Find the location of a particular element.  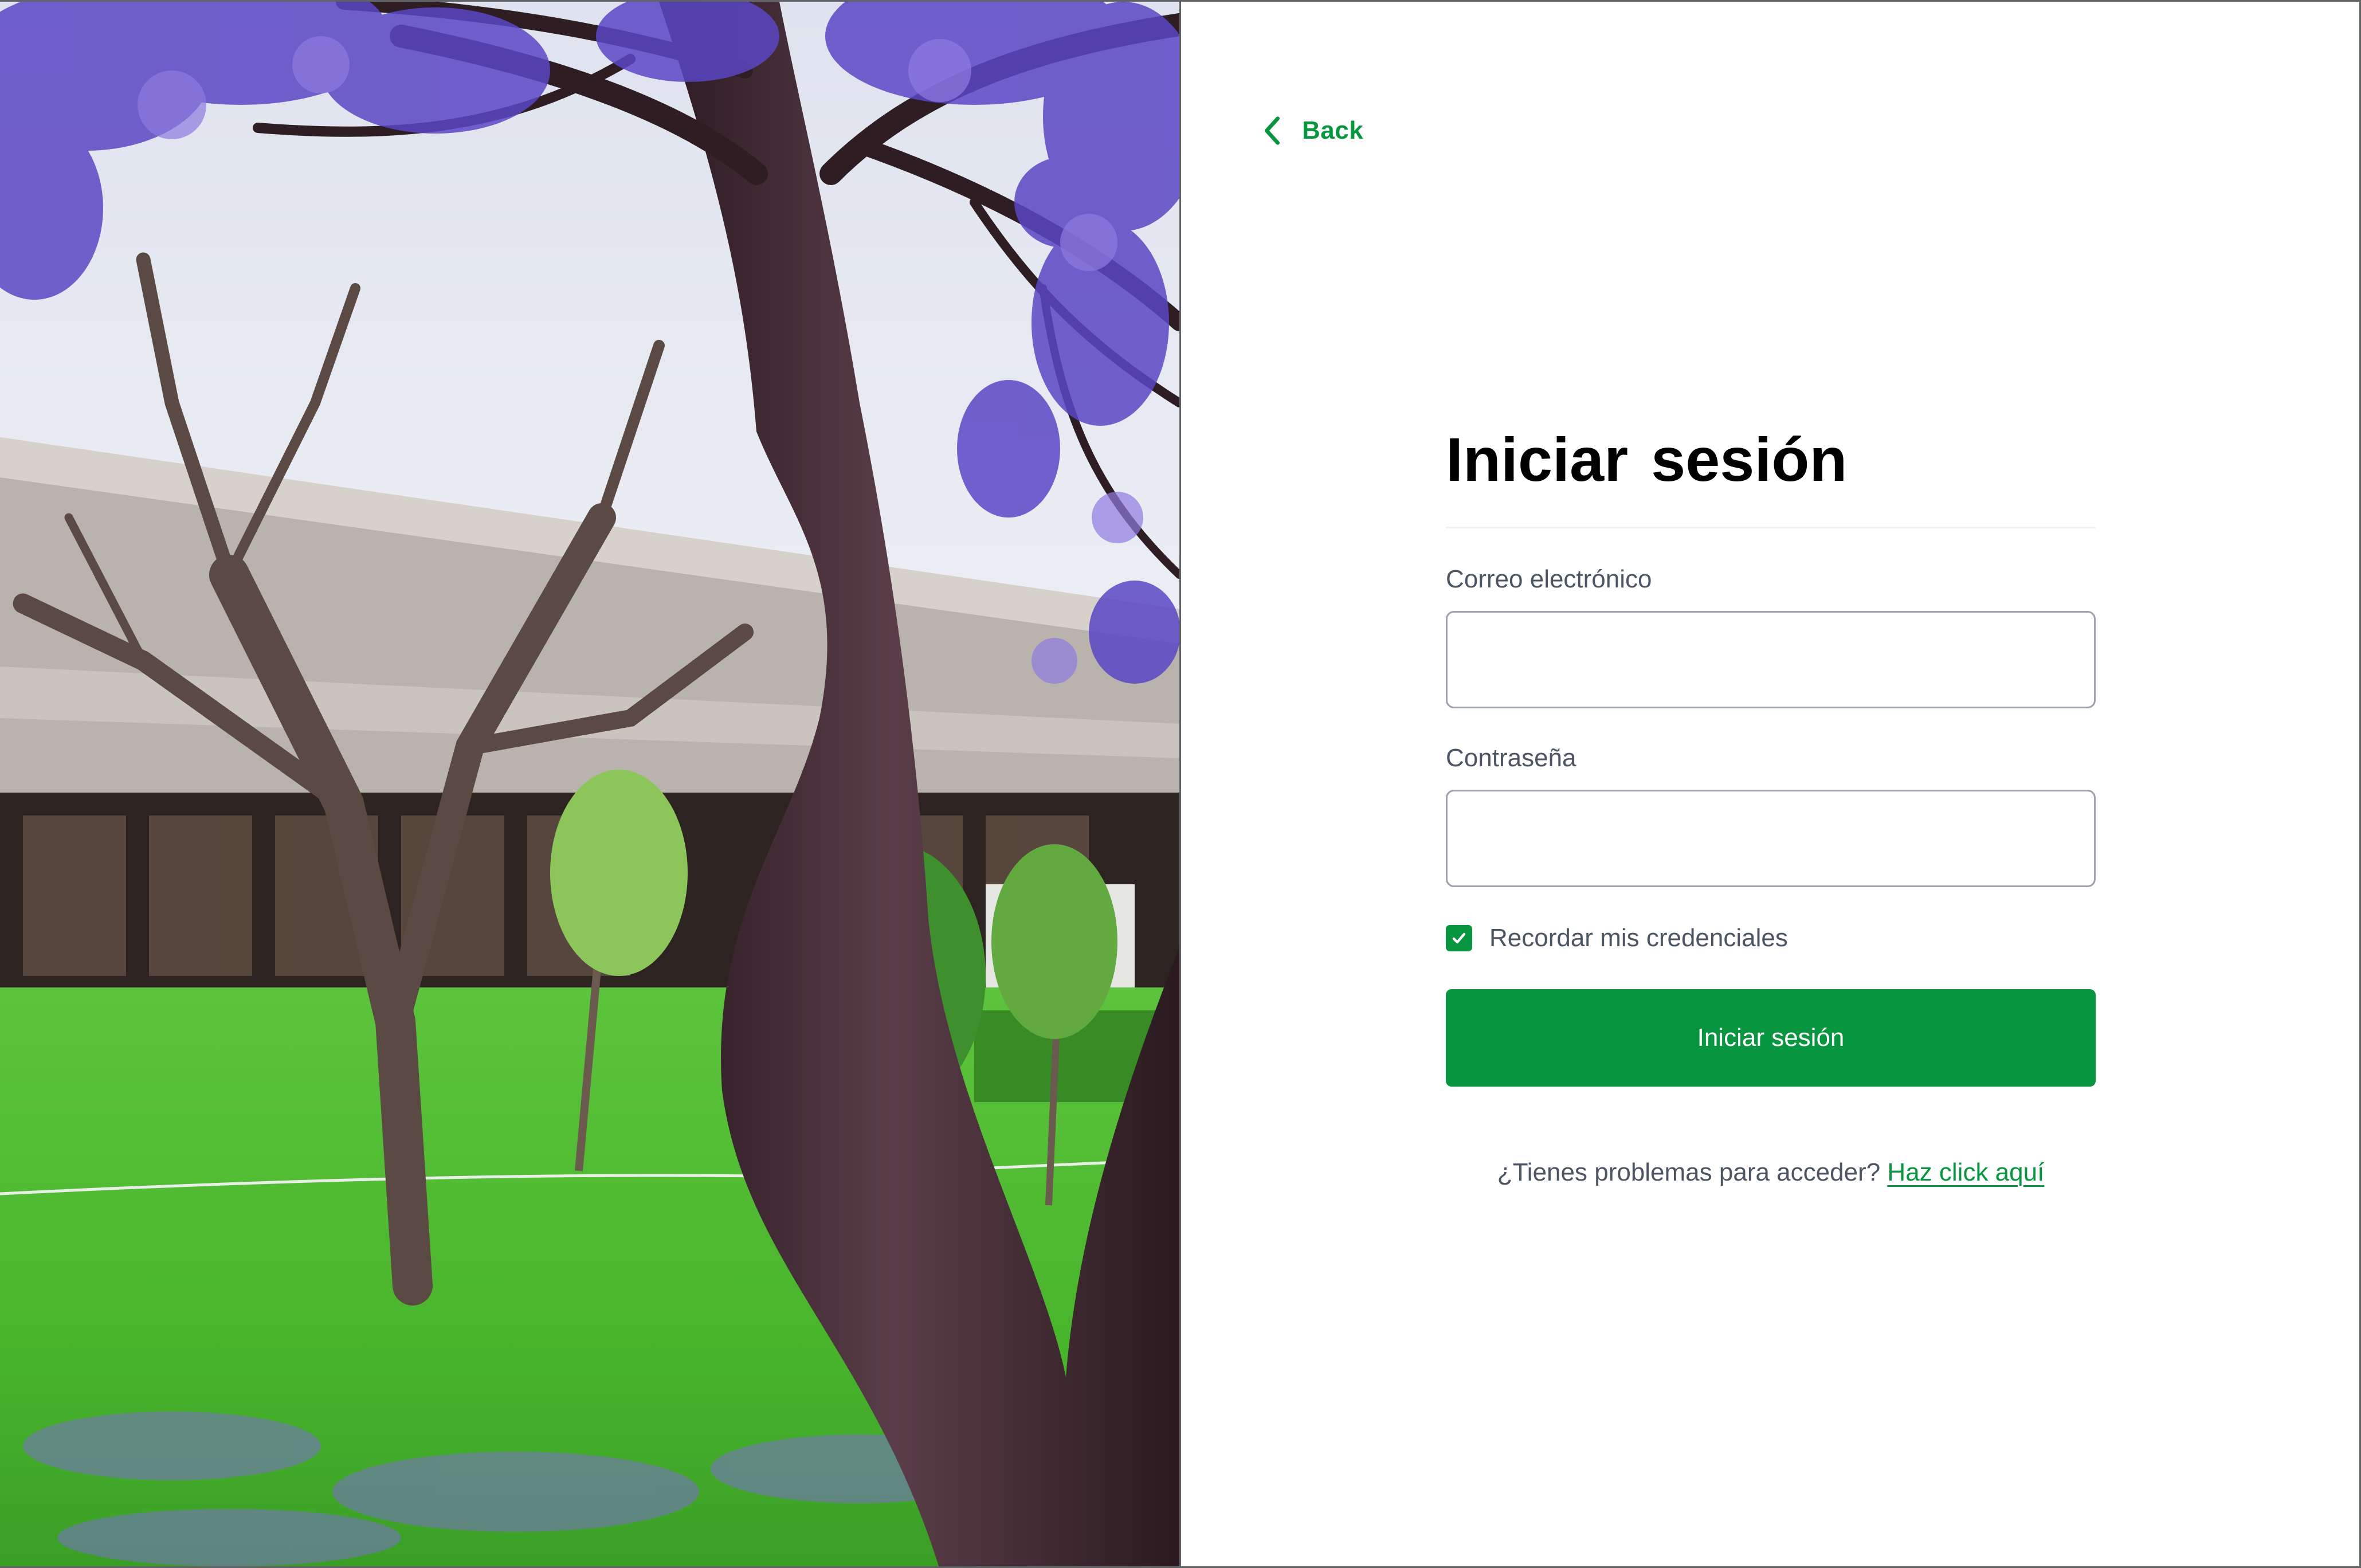

back-link: Back is located at coordinates (1312, 131).